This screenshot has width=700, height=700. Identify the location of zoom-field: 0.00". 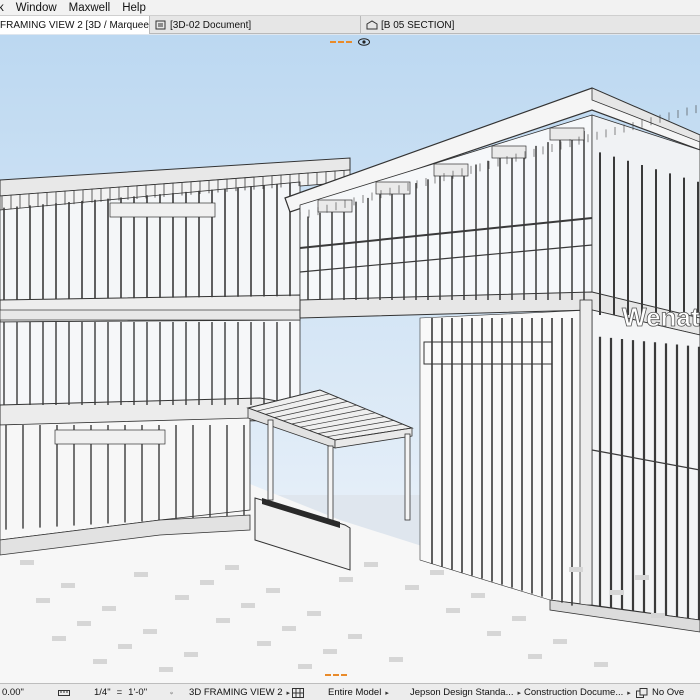
(26, 692).